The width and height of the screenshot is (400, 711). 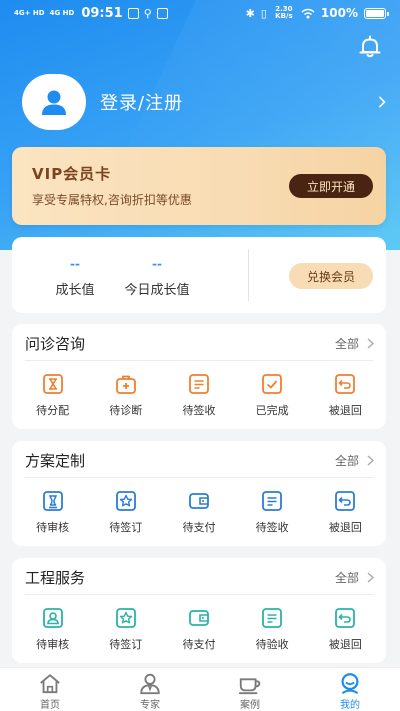 I want to click on check-icon, so click(x=272, y=384).